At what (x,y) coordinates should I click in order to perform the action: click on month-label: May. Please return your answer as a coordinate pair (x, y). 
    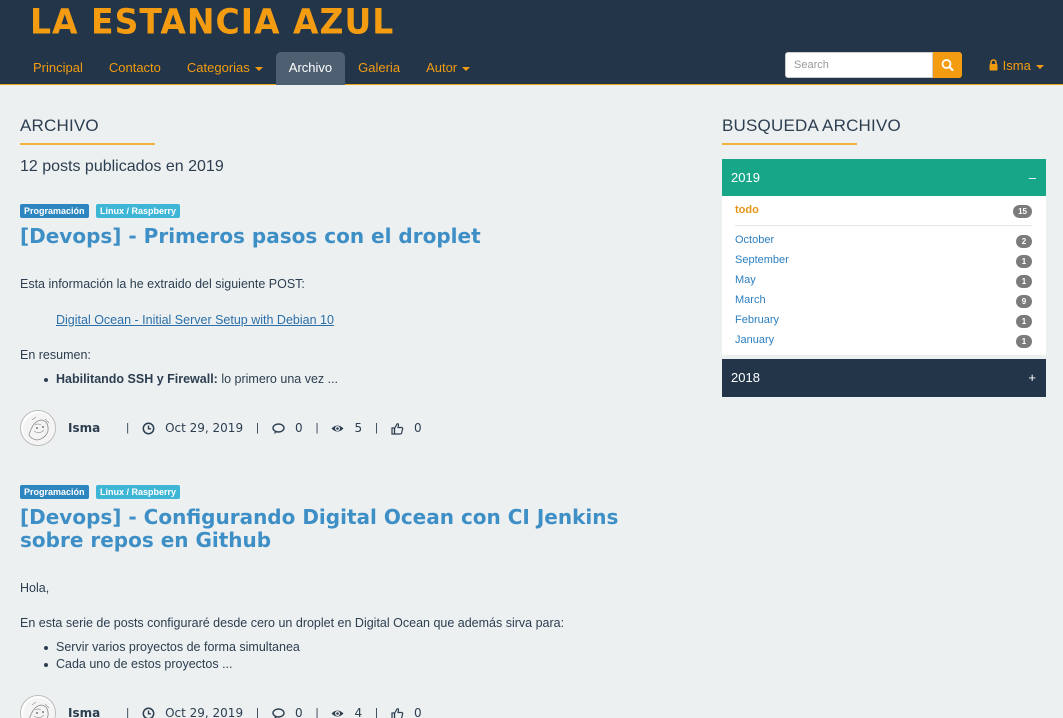
    Looking at the image, I should click on (745, 280).